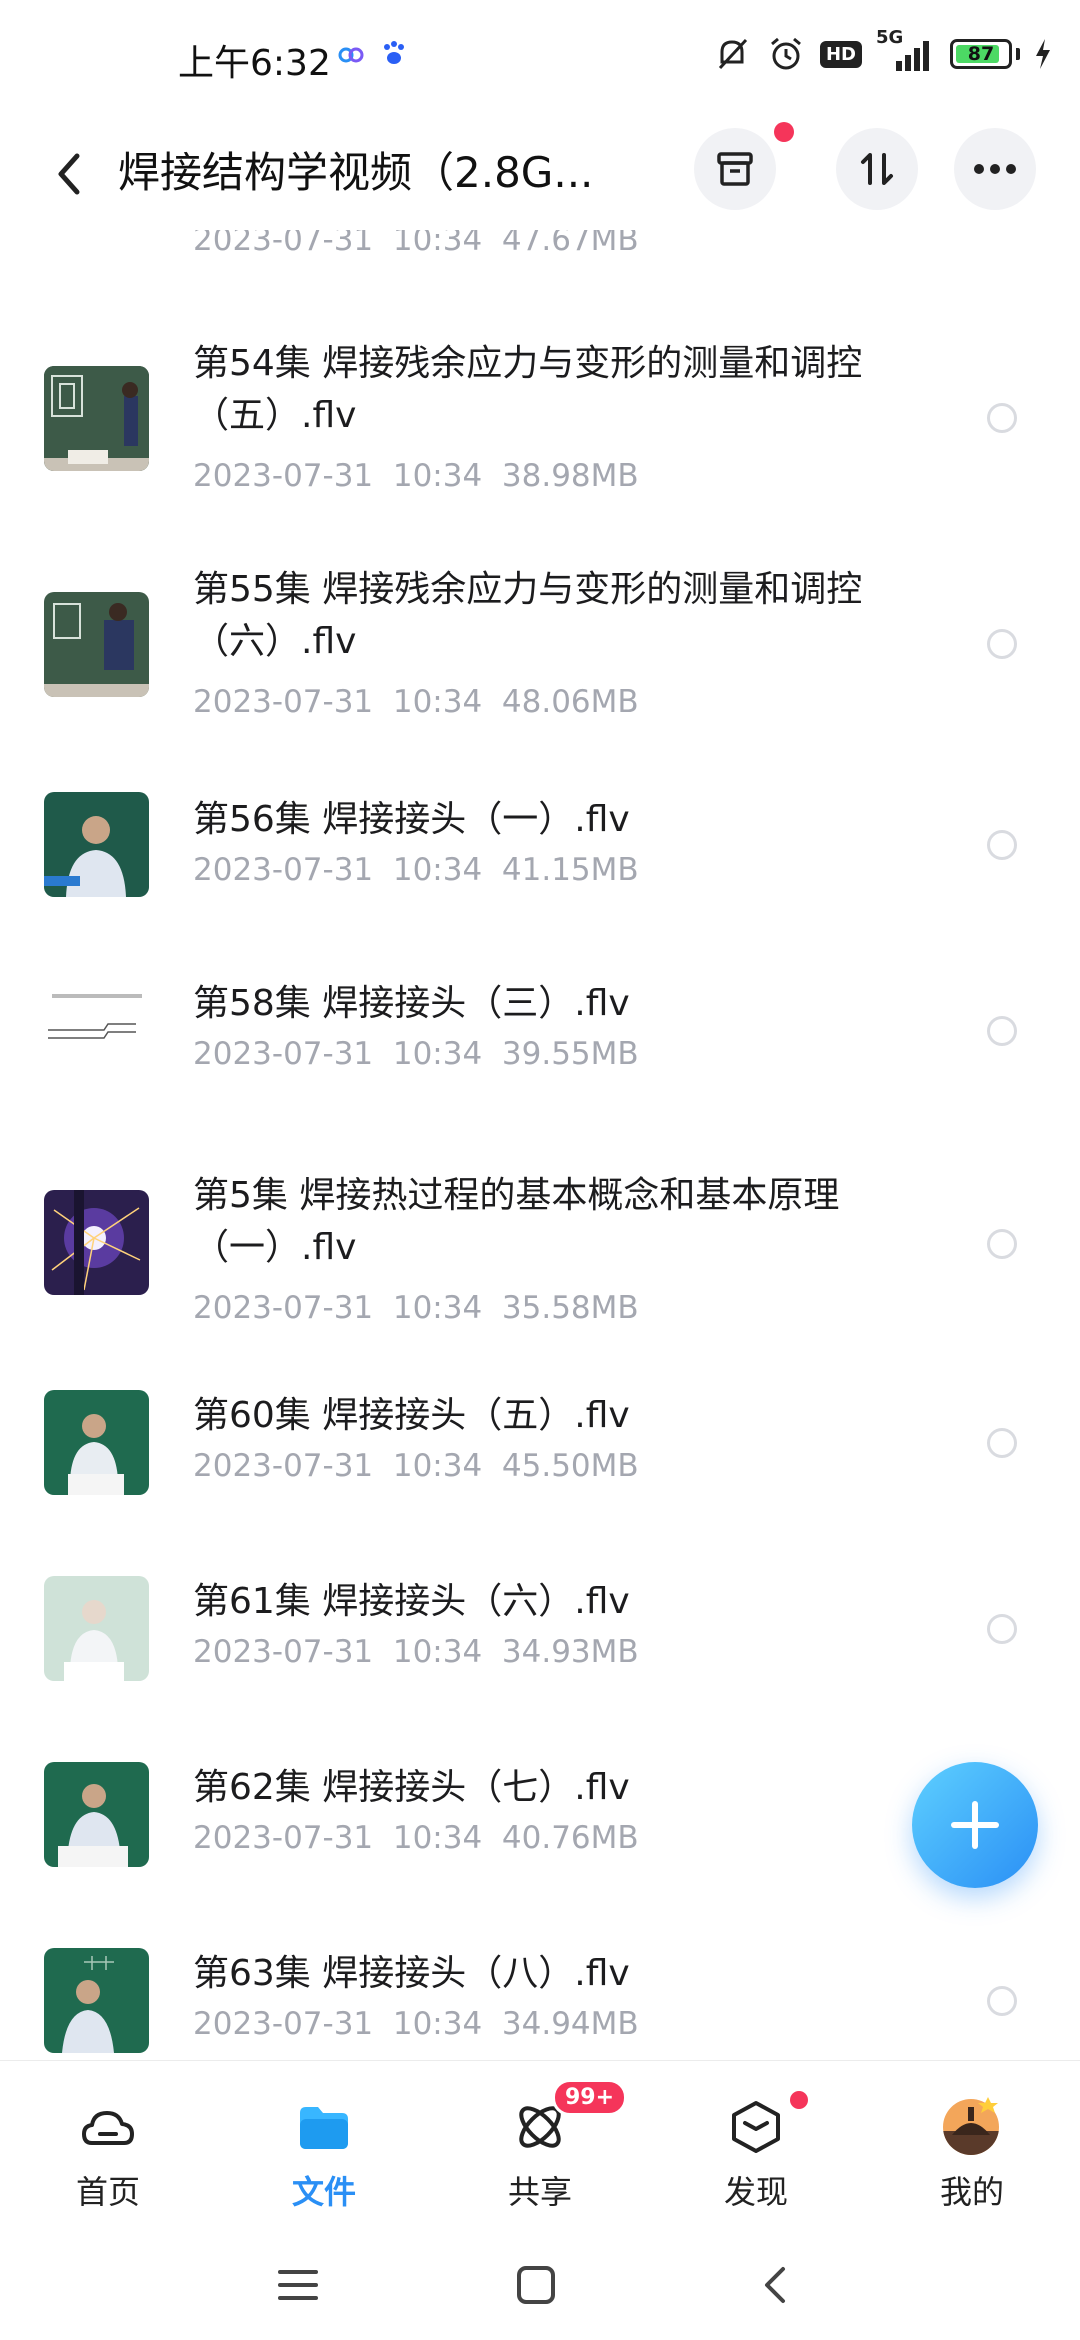 This screenshot has width=1080, height=2340. What do you see at coordinates (107, 2192) in the screenshot?
I see `nav-home-label: 首页` at bounding box center [107, 2192].